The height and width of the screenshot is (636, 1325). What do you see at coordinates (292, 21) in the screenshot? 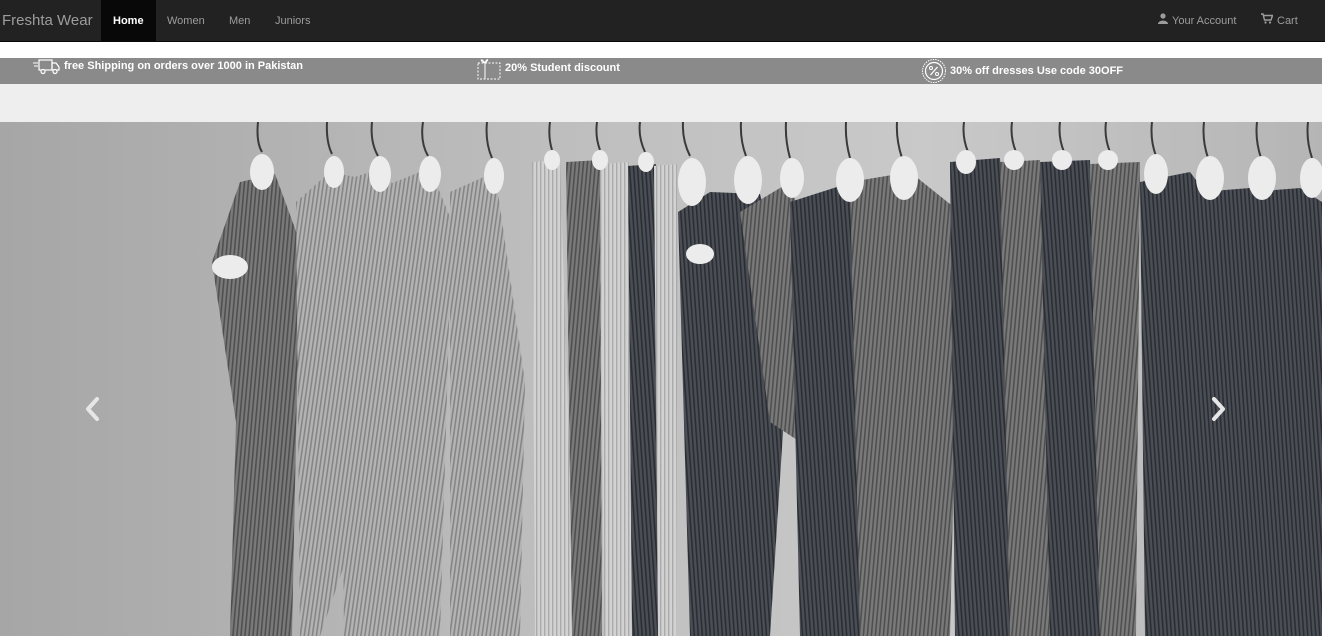
I see `nav-item-juniors: Juniors` at bounding box center [292, 21].